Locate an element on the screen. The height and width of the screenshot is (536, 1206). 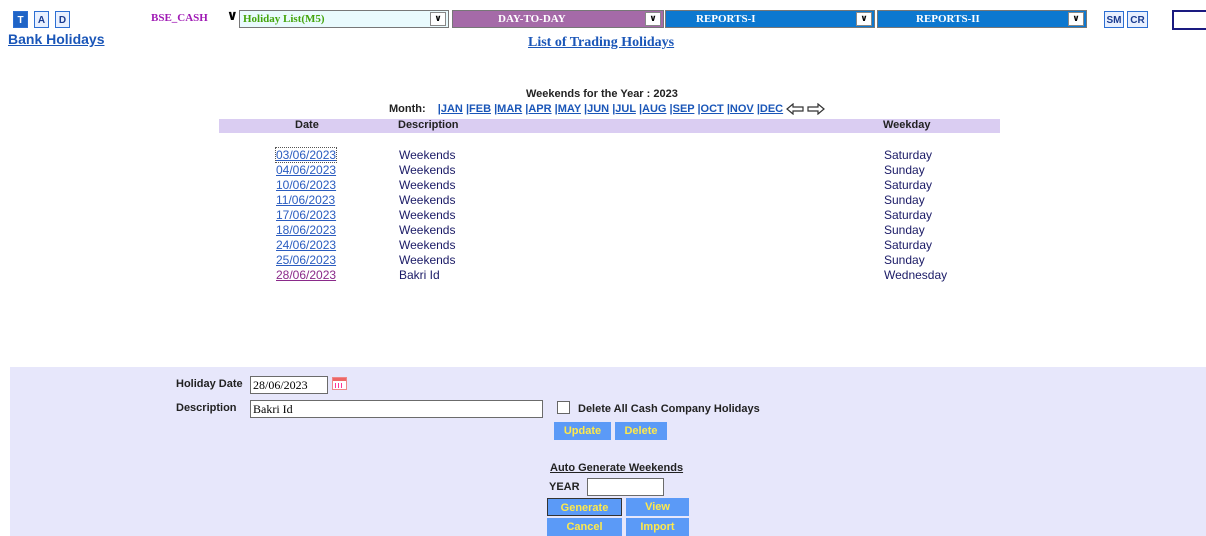
column-header-date: Date is located at coordinates (307, 125).